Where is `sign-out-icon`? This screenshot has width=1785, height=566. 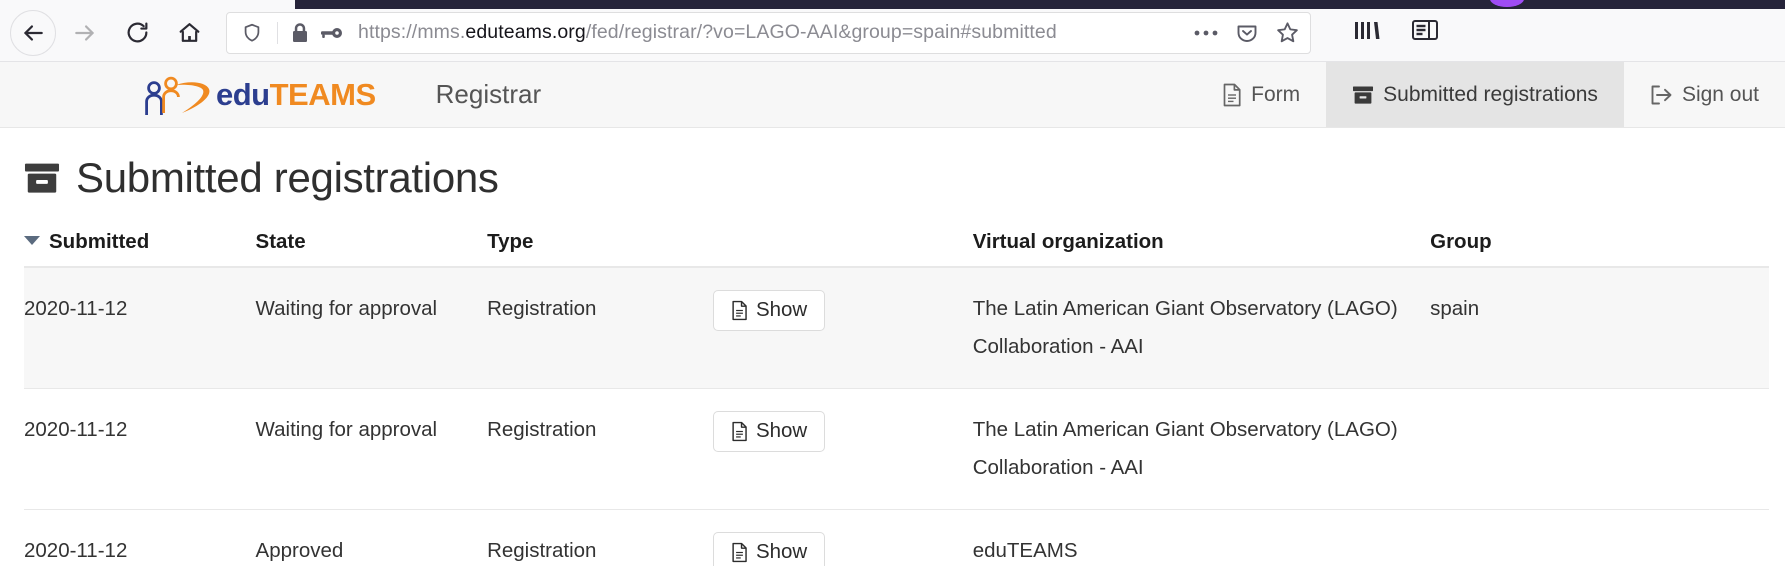
sign-out-icon is located at coordinates (1661, 95).